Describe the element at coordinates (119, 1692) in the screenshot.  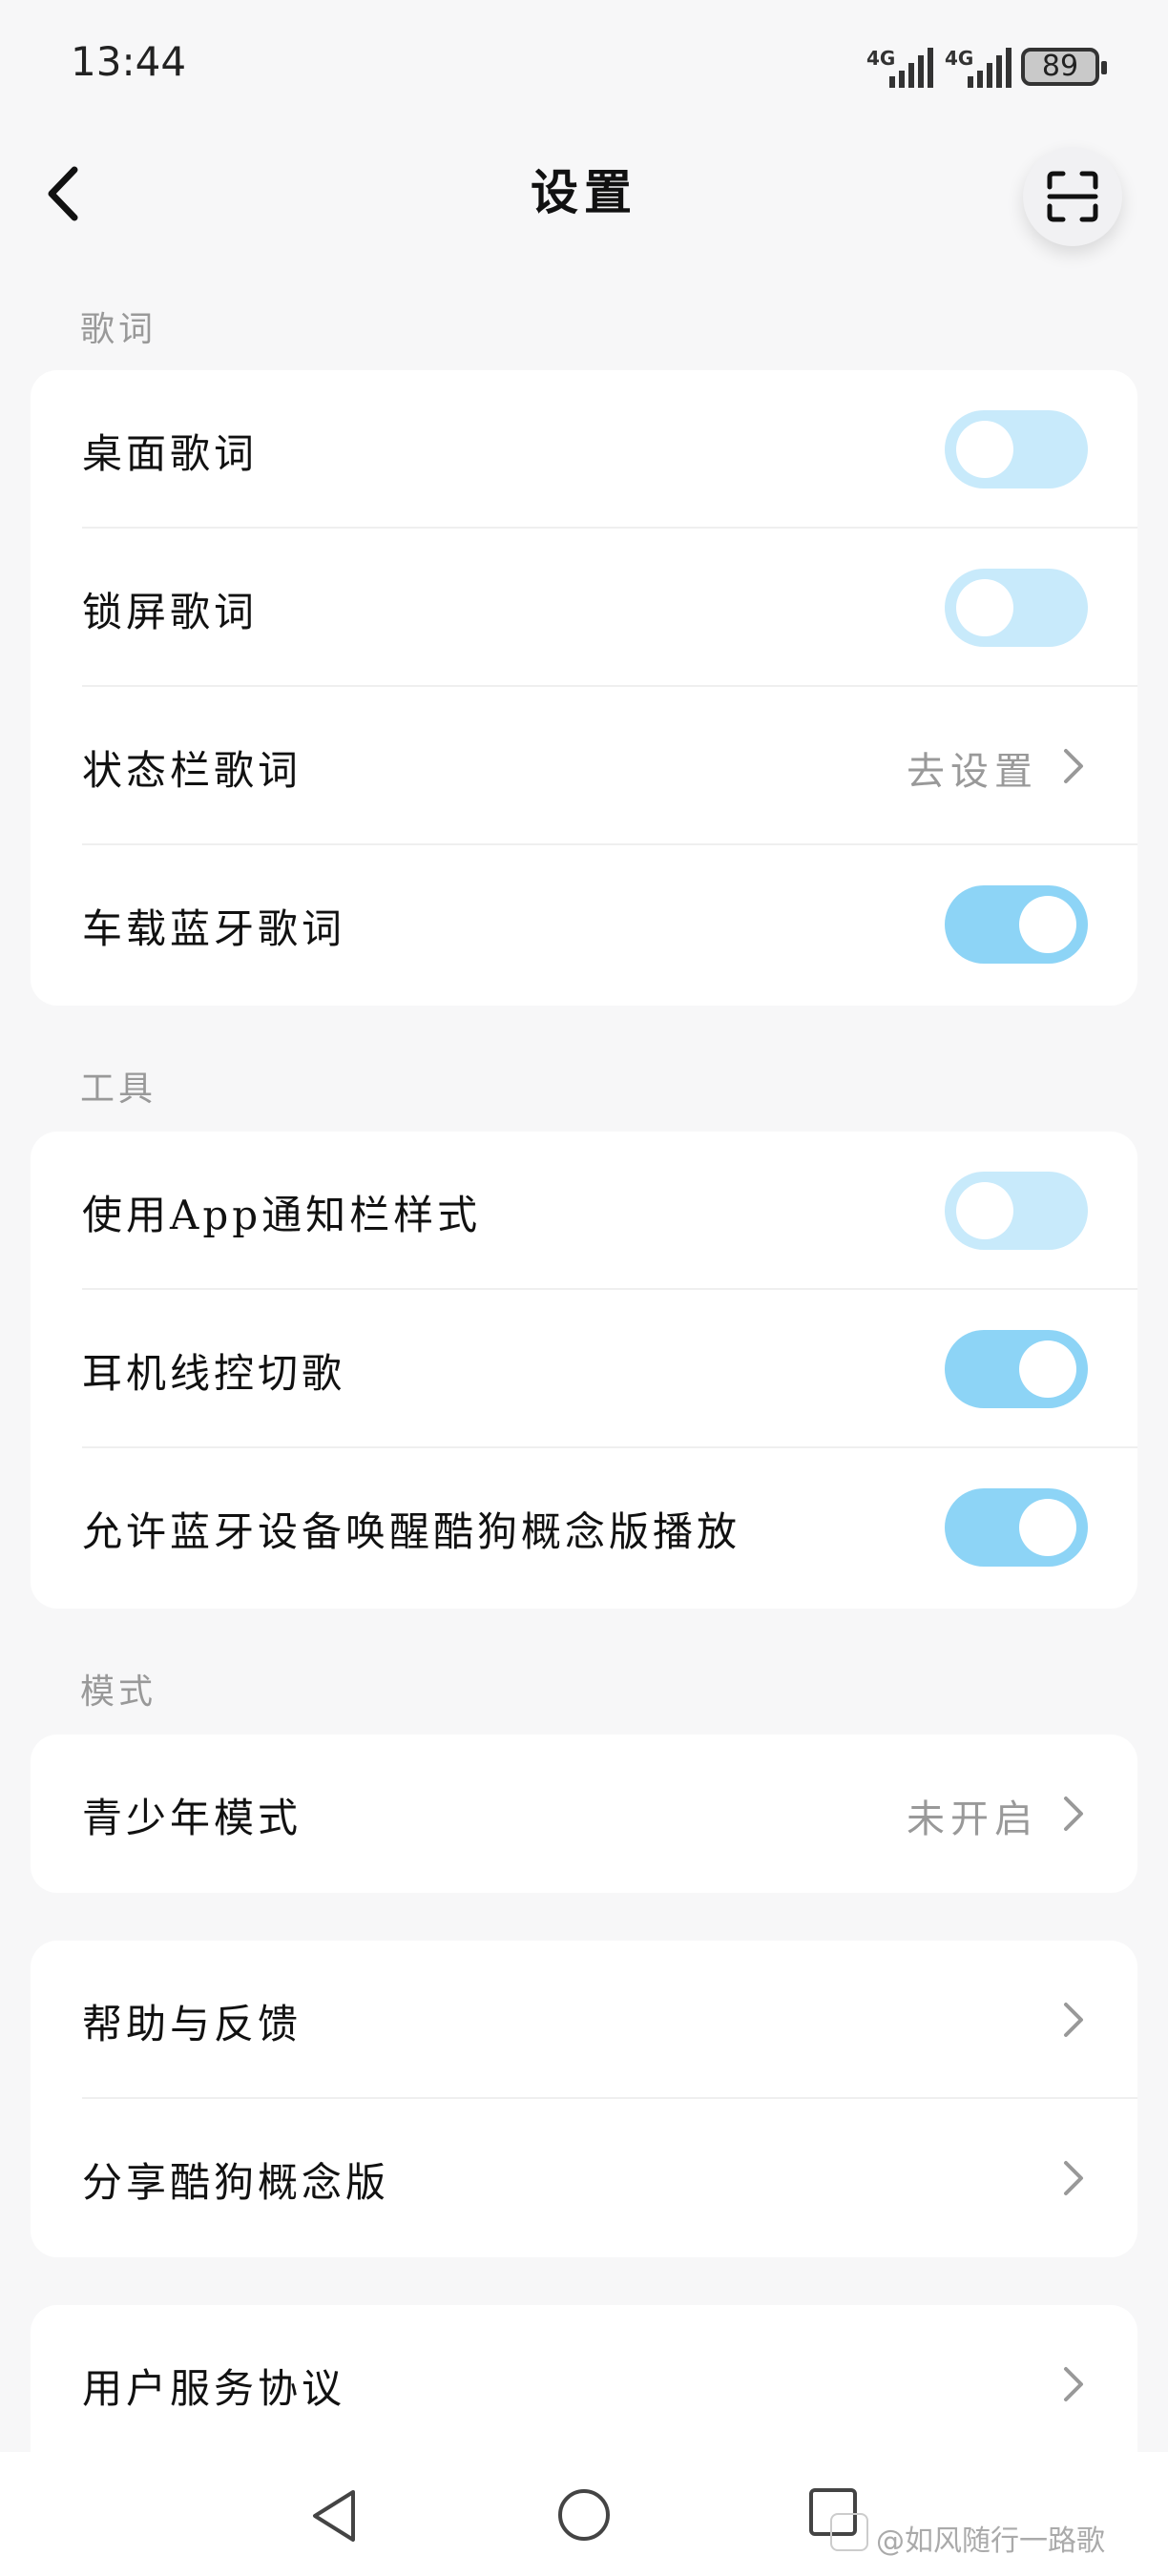
I see `section-label-mode: 模式` at that location.